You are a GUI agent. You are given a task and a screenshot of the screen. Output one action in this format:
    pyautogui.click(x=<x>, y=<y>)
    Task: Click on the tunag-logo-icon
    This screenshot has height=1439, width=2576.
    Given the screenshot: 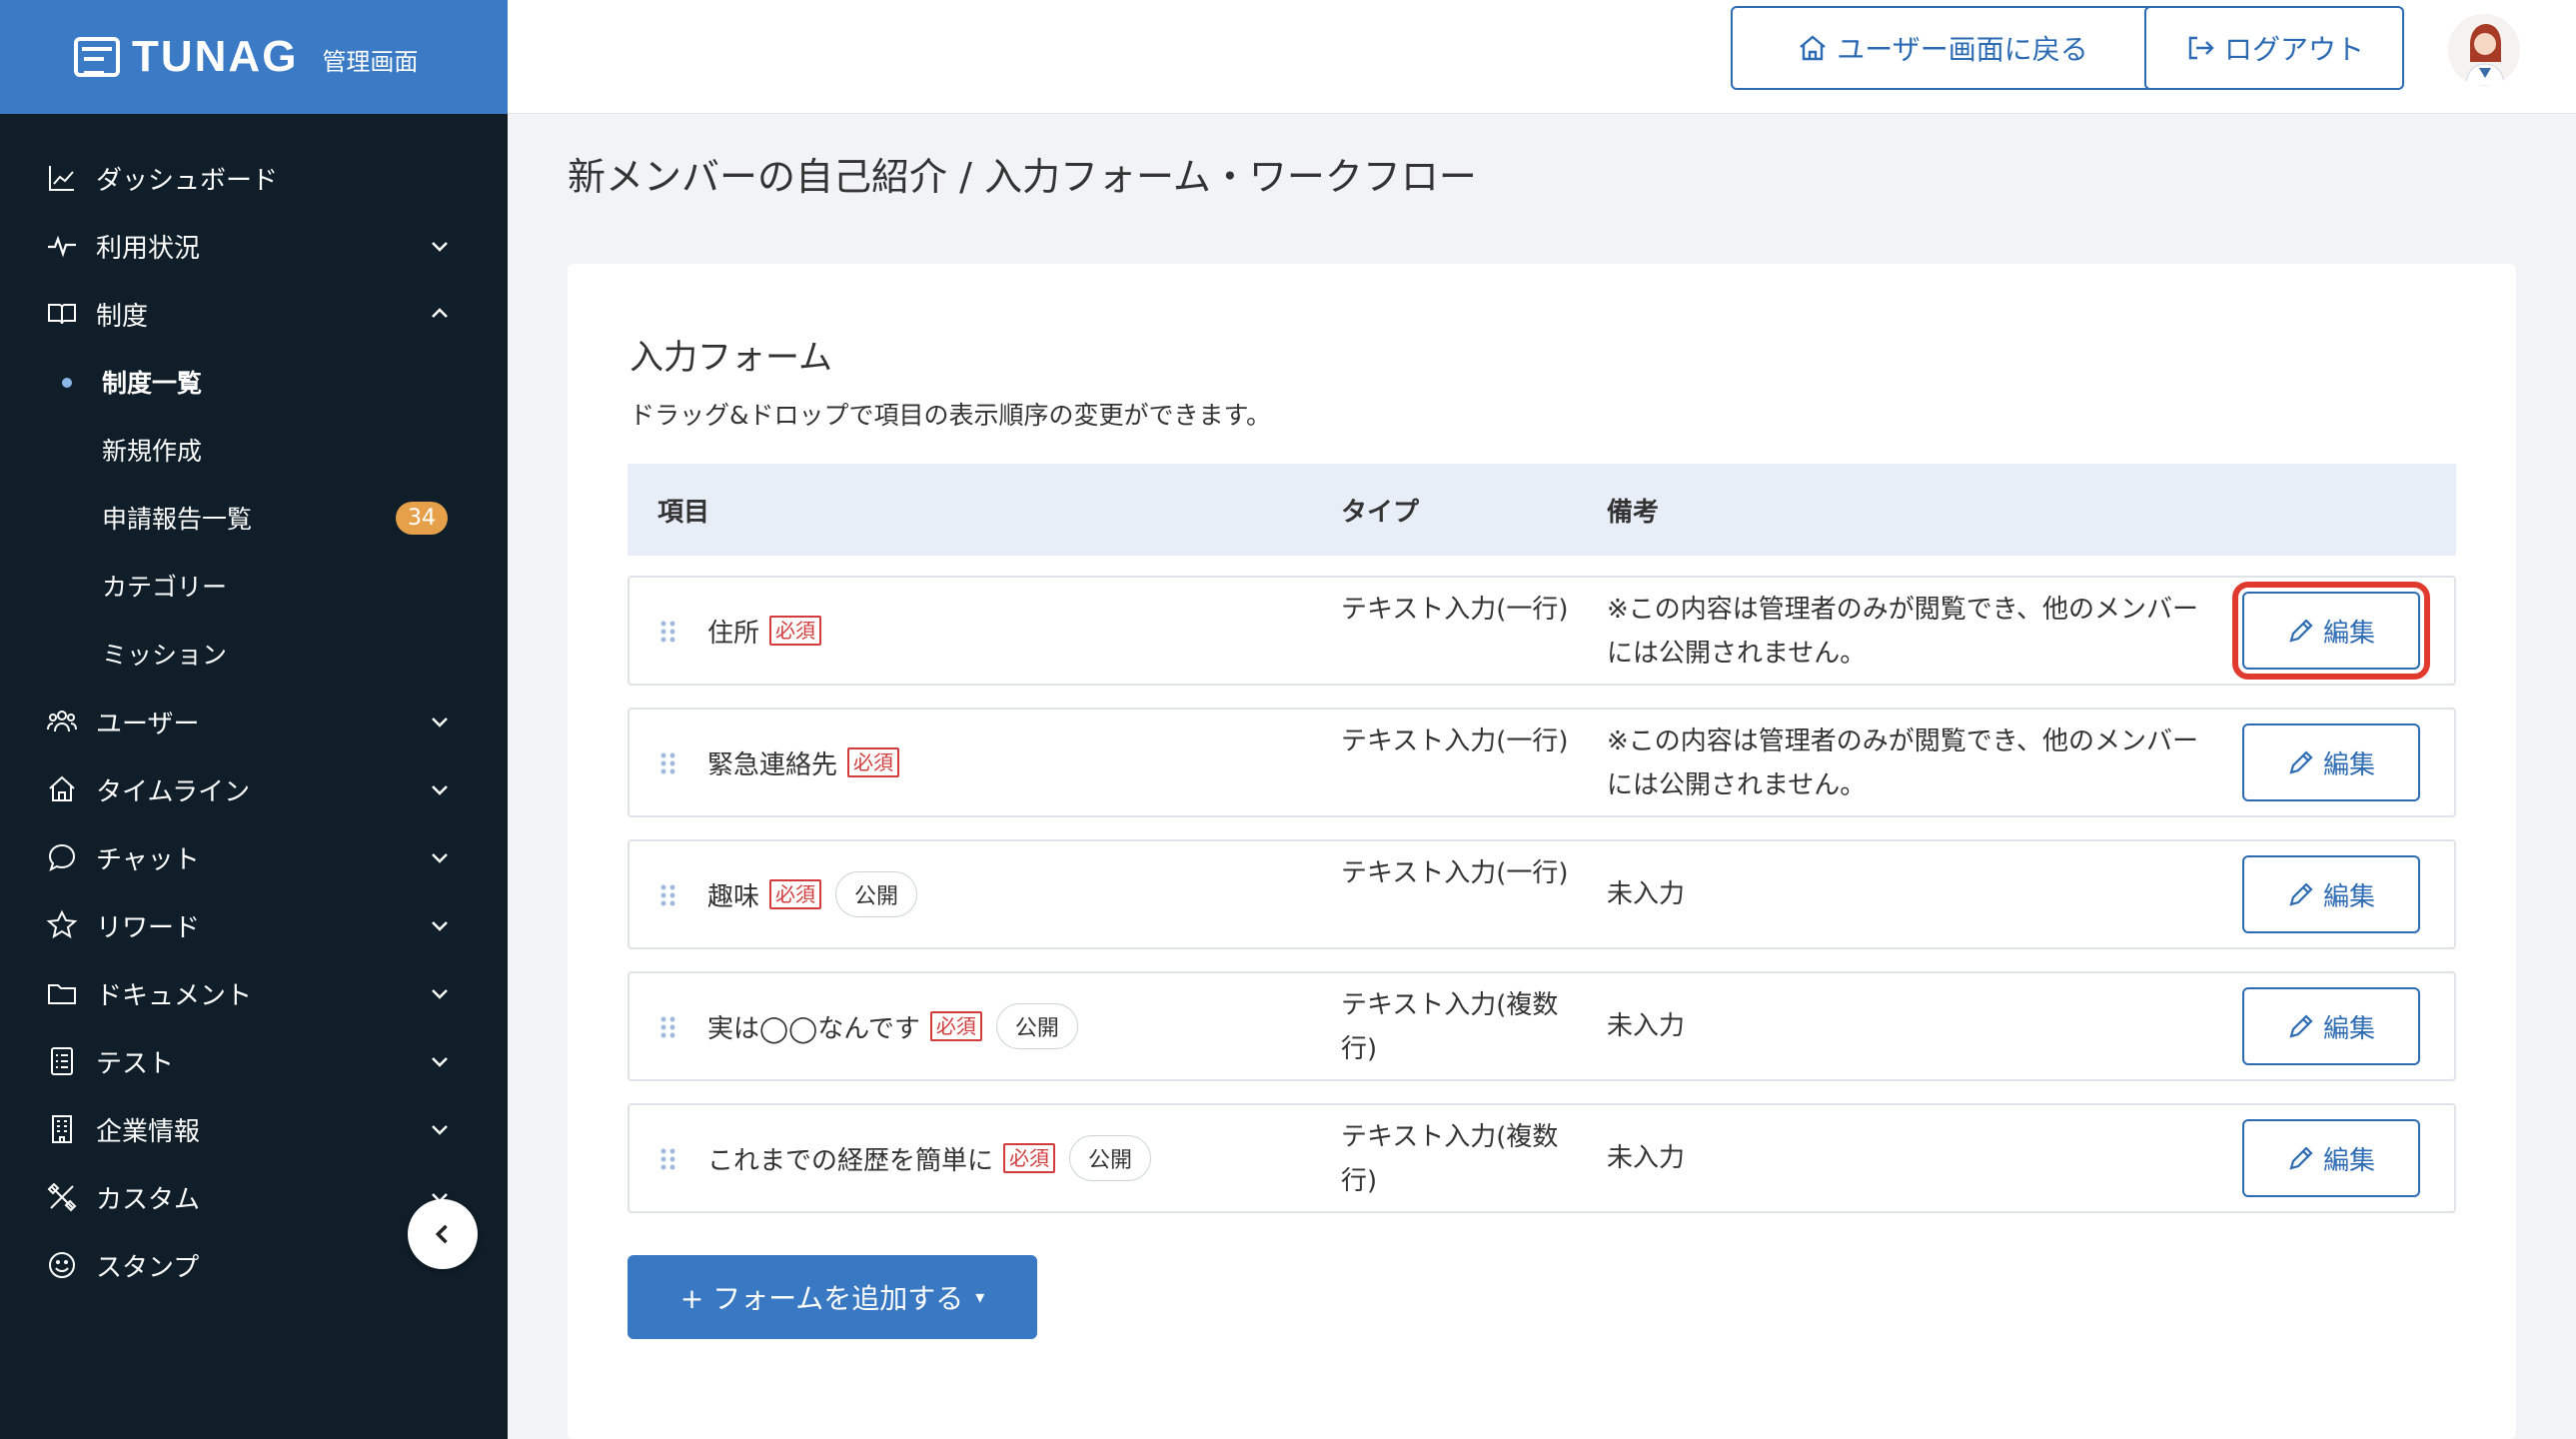 What is the action you would take?
    pyautogui.click(x=97, y=57)
    